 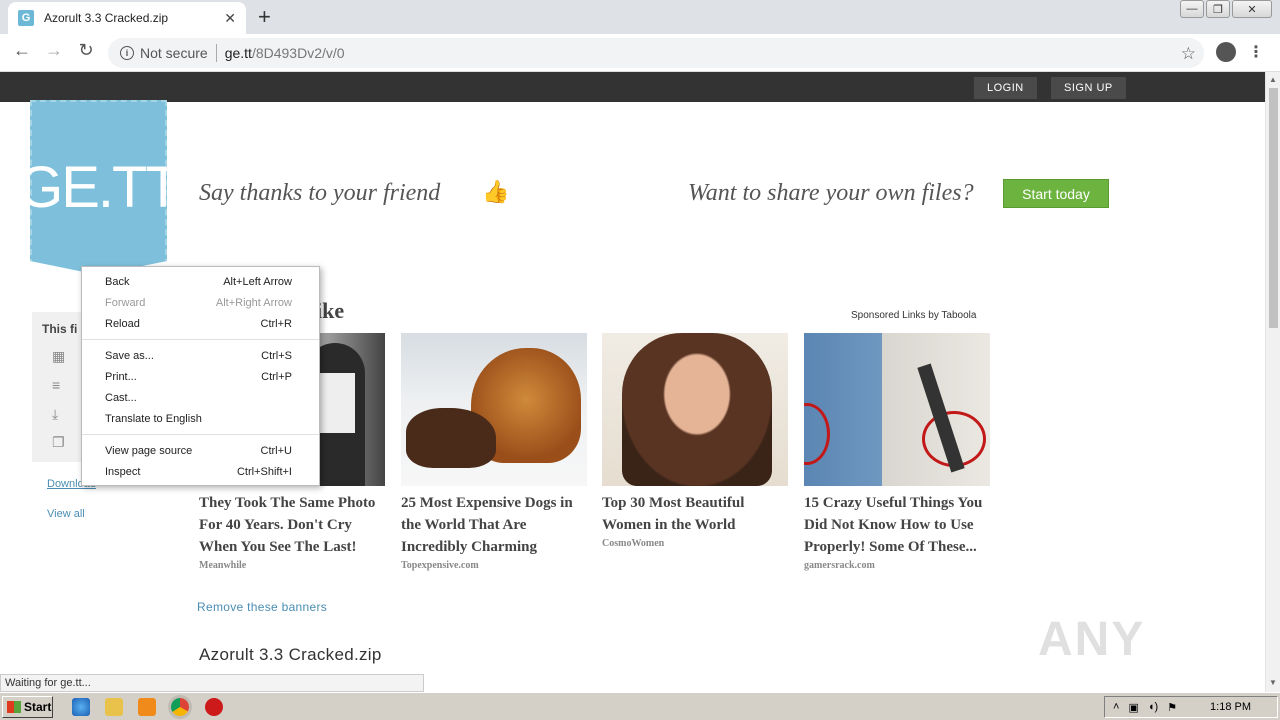 I want to click on menu-kebab-icon: ⋮, so click(x=1256, y=52).